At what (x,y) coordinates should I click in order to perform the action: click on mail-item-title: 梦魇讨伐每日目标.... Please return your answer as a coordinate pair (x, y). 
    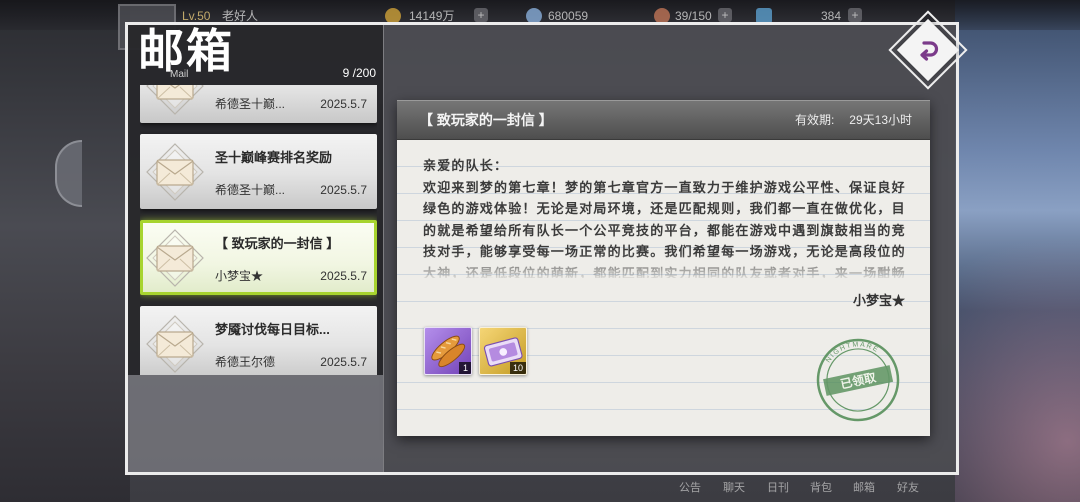
    Looking at the image, I should click on (272, 329).